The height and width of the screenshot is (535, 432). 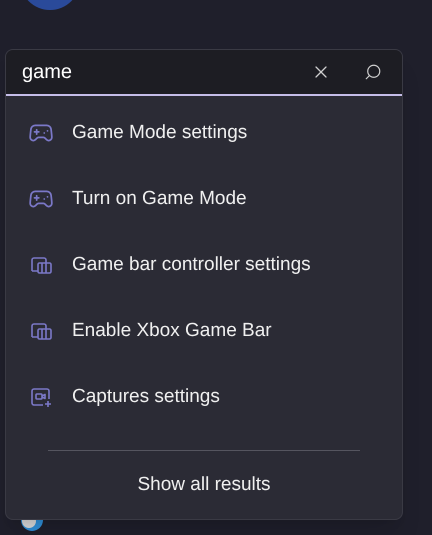 What do you see at coordinates (204, 485) in the screenshot?
I see `show-all-results-link: Show all results` at bounding box center [204, 485].